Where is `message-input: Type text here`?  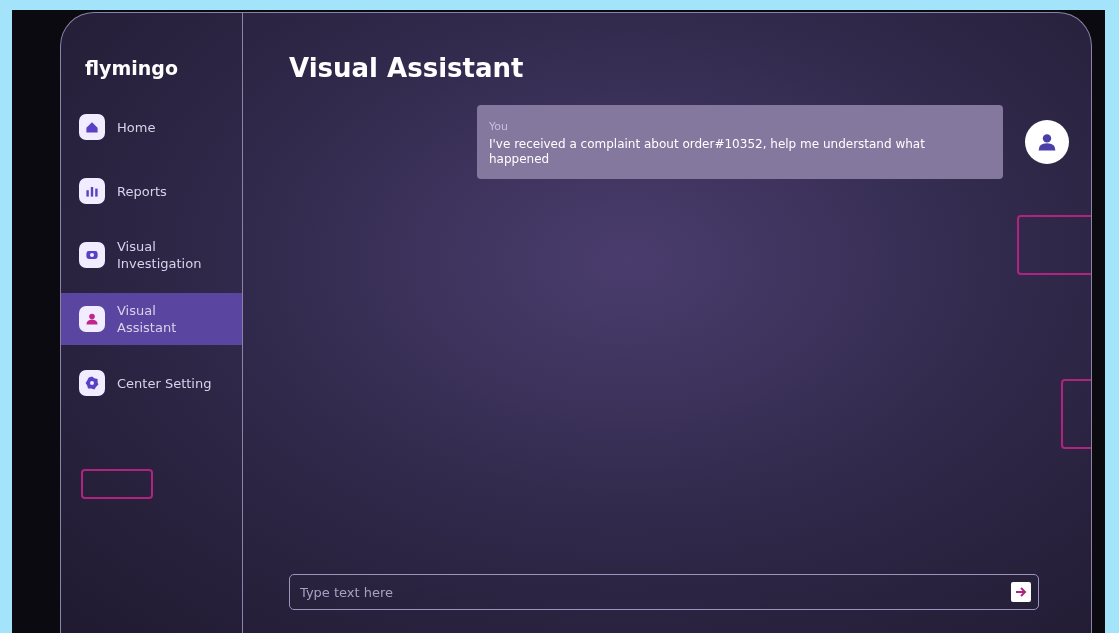 message-input: Type text here is located at coordinates (664, 592).